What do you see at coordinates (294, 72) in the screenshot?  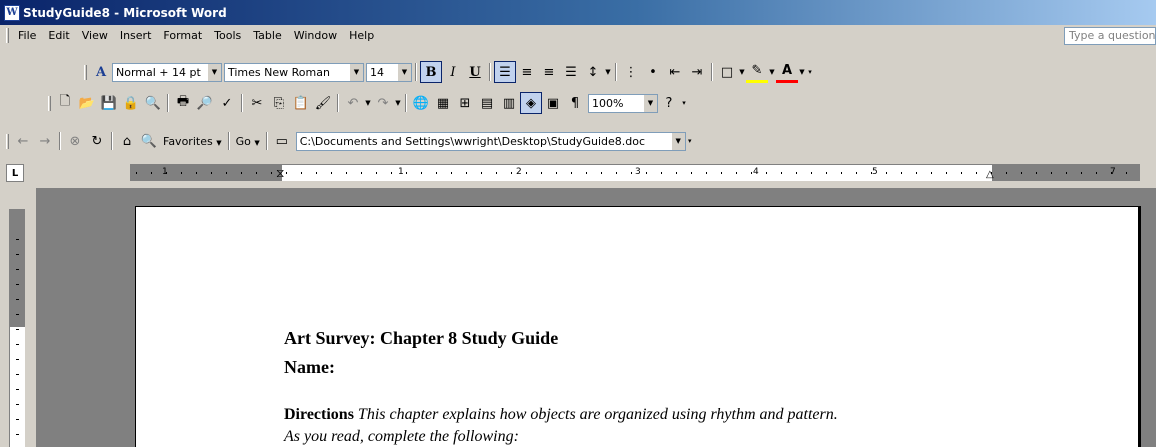 I see `font-combo: Times New Roman ▼` at bounding box center [294, 72].